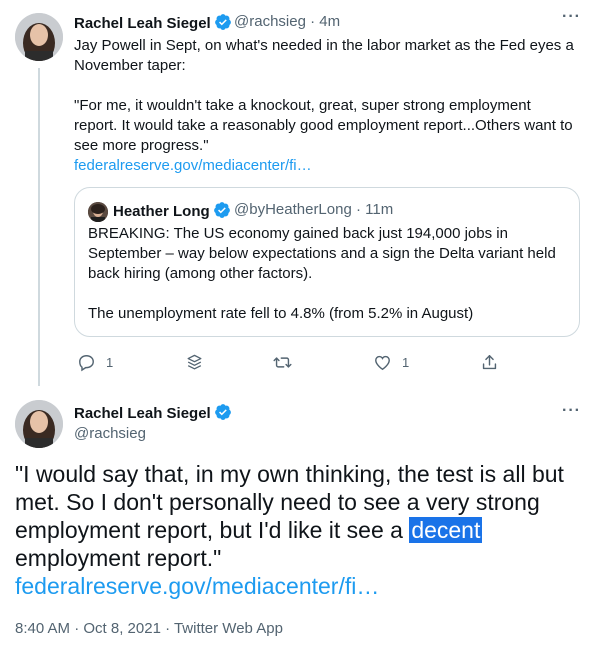 This screenshot has height=649, width=596. What do you see at coordinates (329, 21) in the screenshot?
I see `tweet-time: 4m` at bounding box center [329, 21].